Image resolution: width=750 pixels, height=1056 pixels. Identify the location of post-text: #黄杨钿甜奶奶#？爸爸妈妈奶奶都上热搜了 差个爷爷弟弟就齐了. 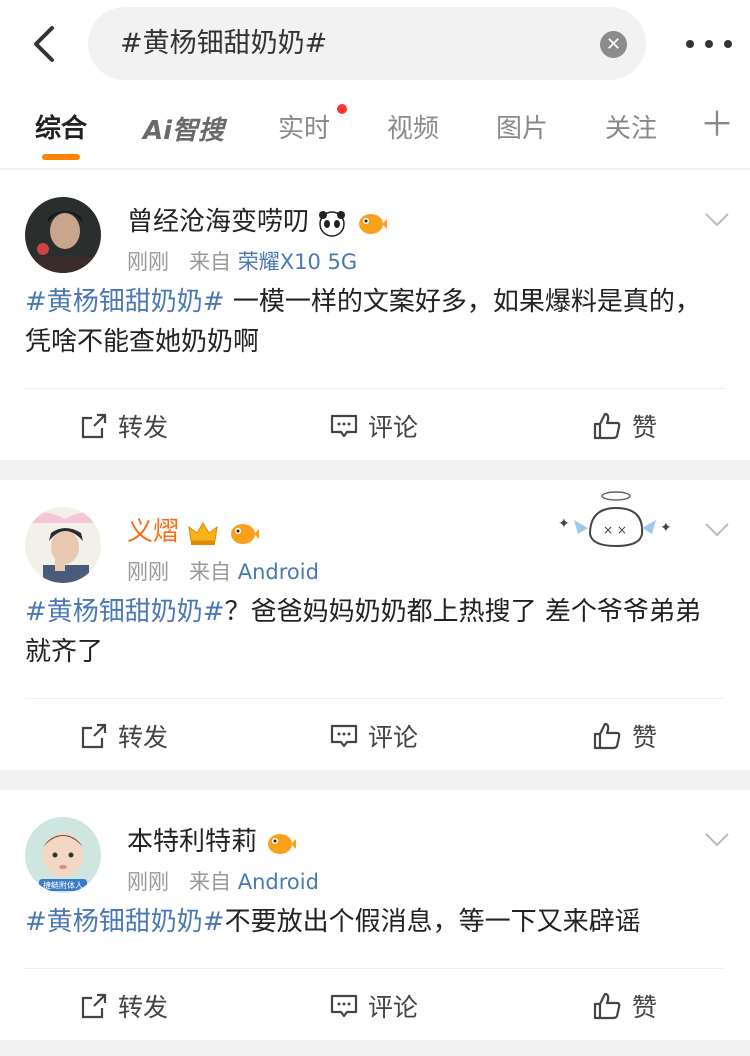
(363, 632).